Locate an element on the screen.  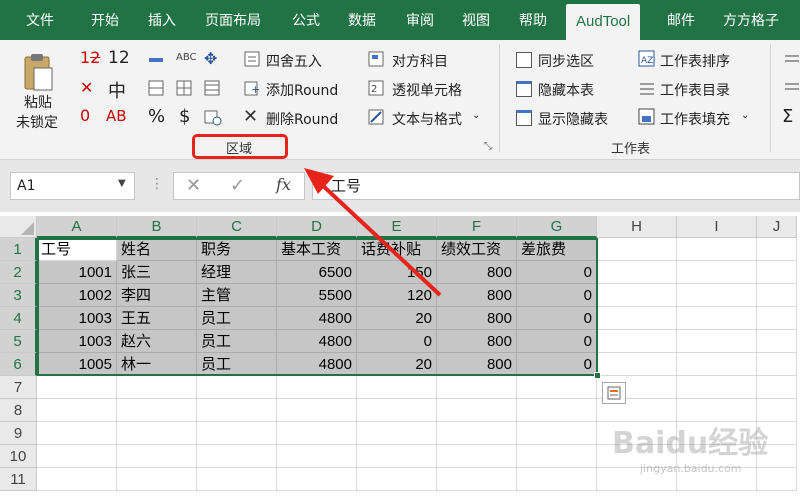
watermark-logo: Baidu经验 is located at coordinates (690, 443).